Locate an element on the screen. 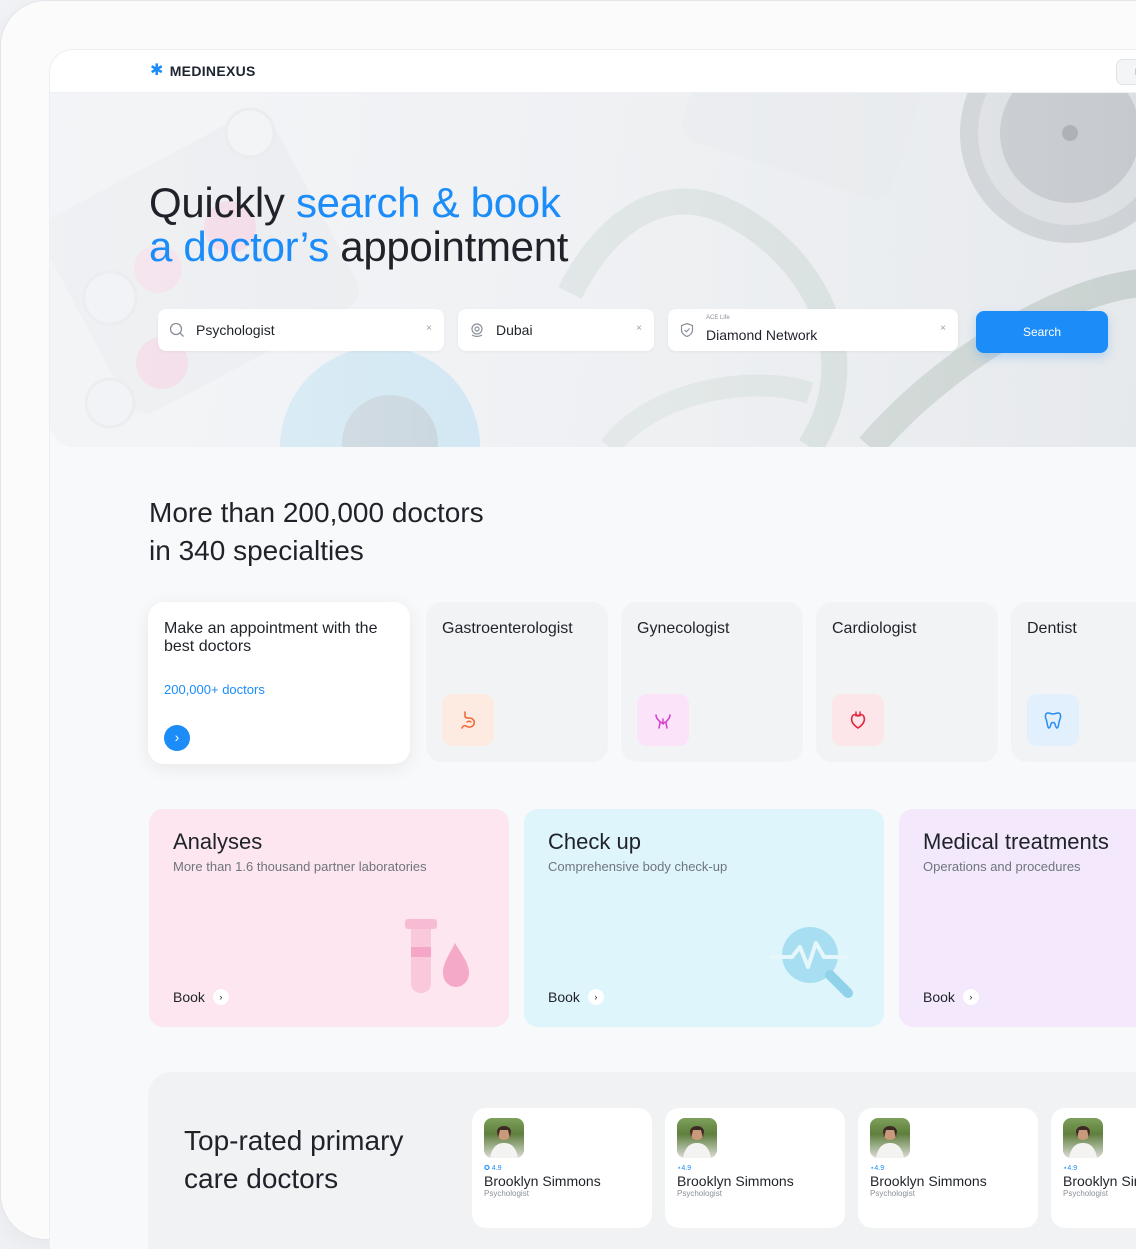 The width and height of the screenshot is (1136, 1249). uterus-icon is located at coordinates (663, 720).